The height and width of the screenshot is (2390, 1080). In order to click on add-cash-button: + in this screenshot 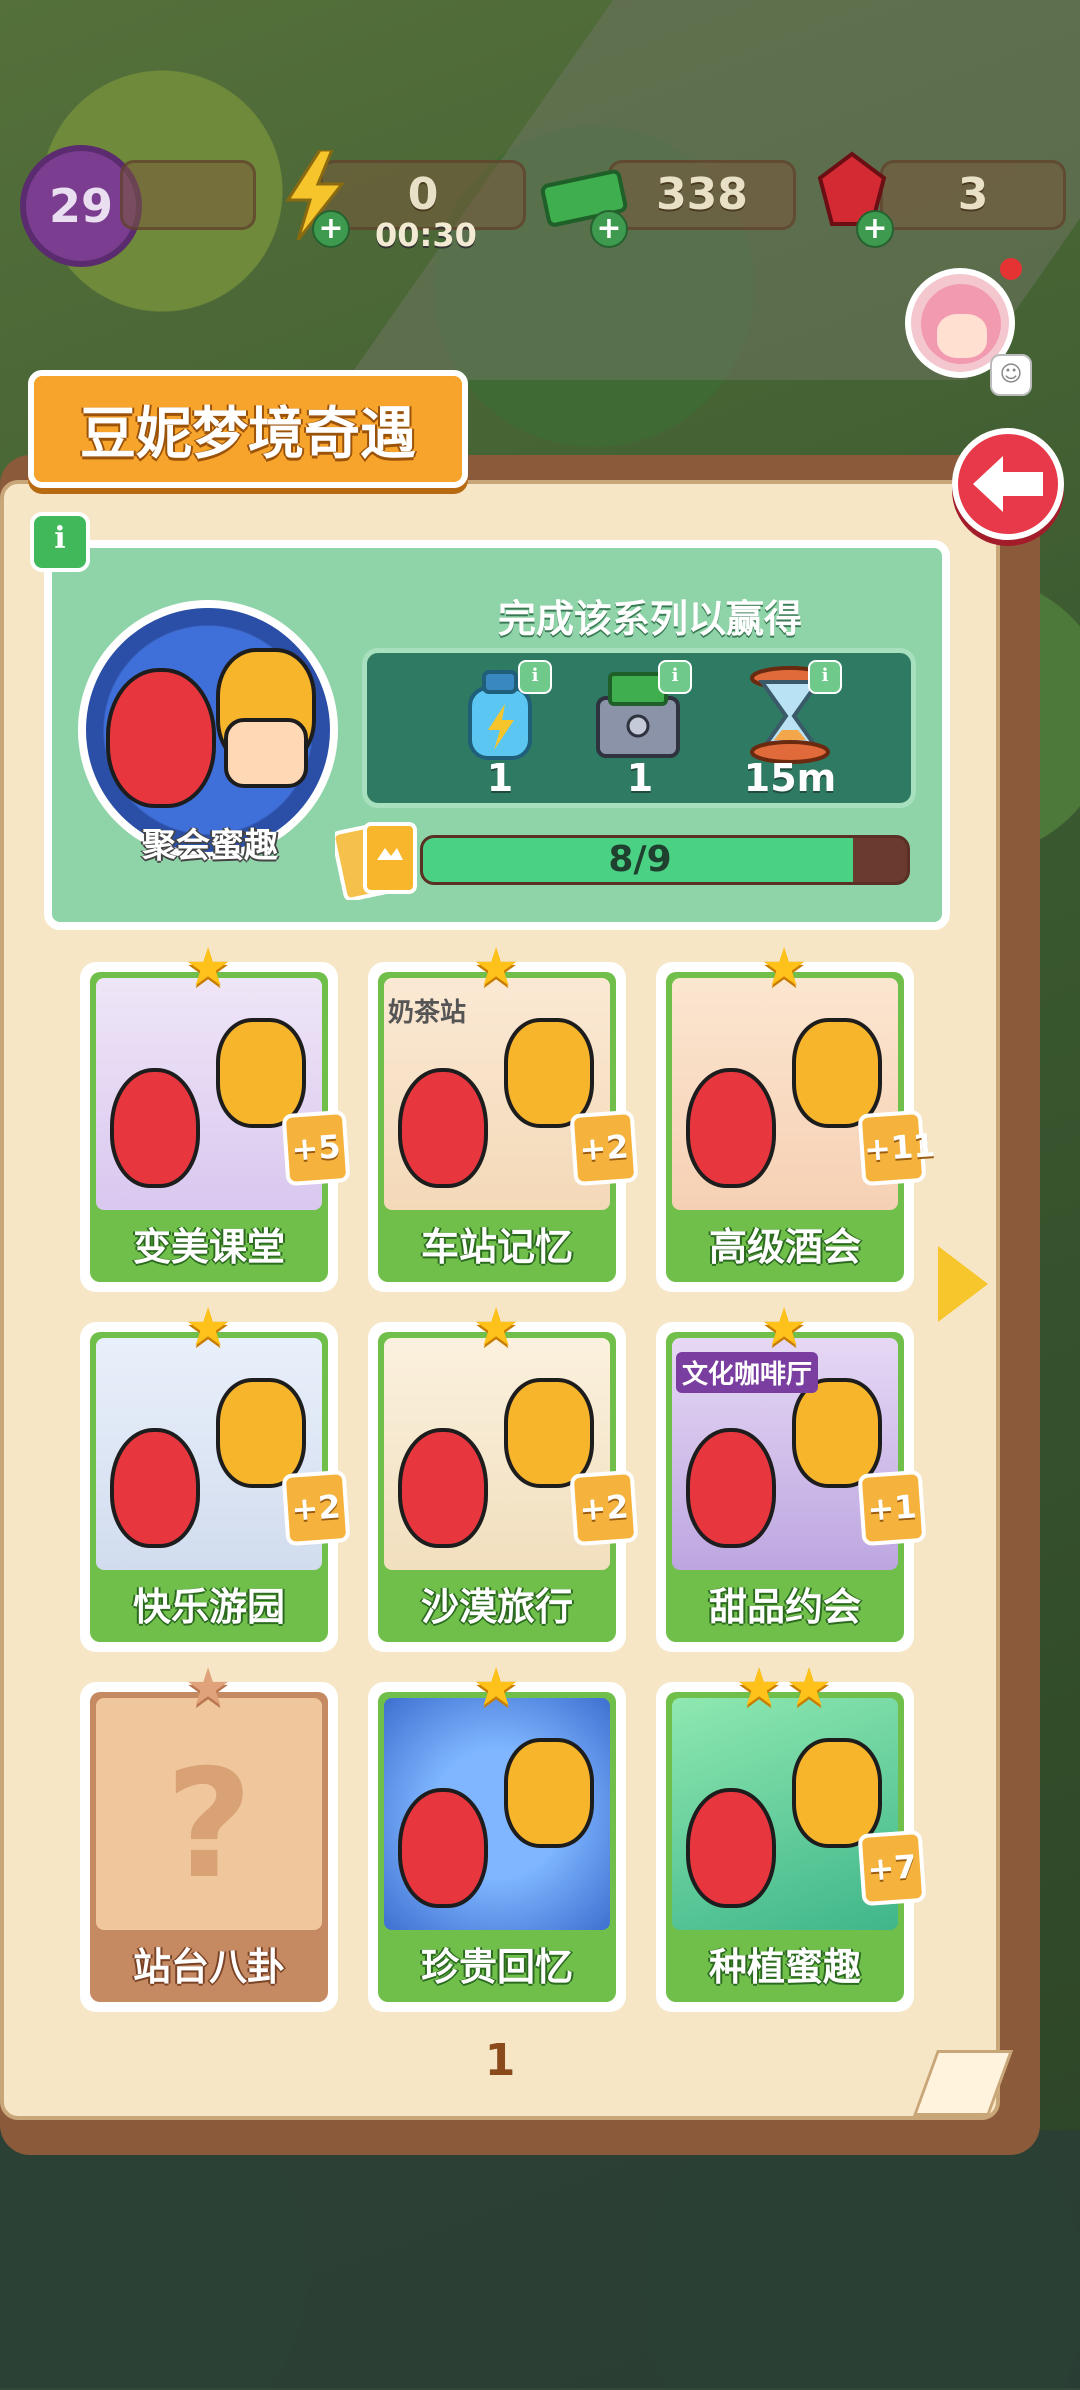, I will do `click(609, 229)`.